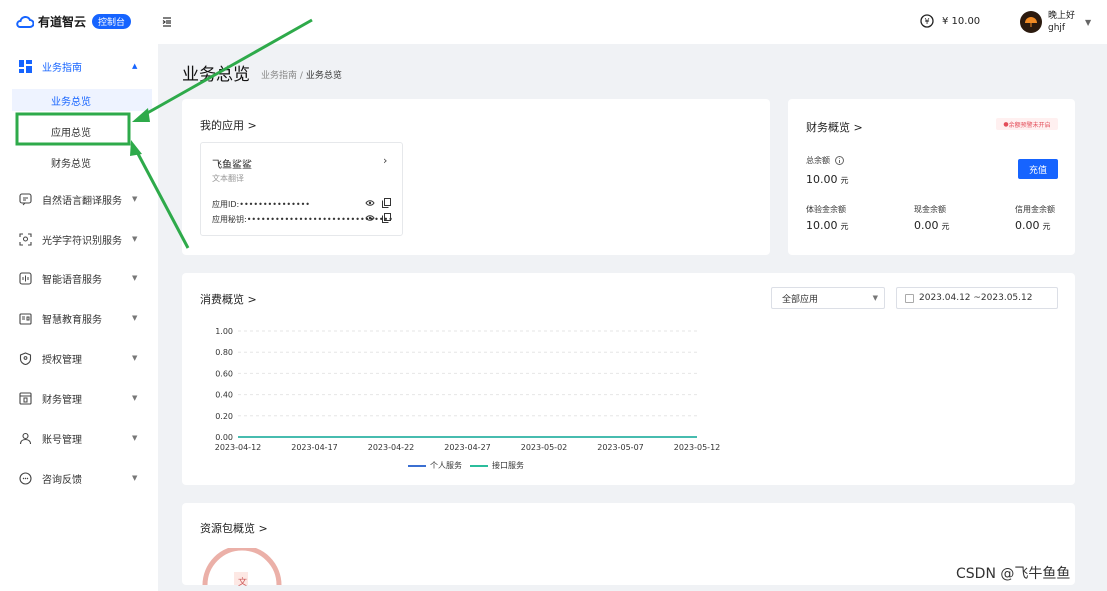  I want to click on watermark: CSDN @飞牛鱼鱼, so click(1013, 574).